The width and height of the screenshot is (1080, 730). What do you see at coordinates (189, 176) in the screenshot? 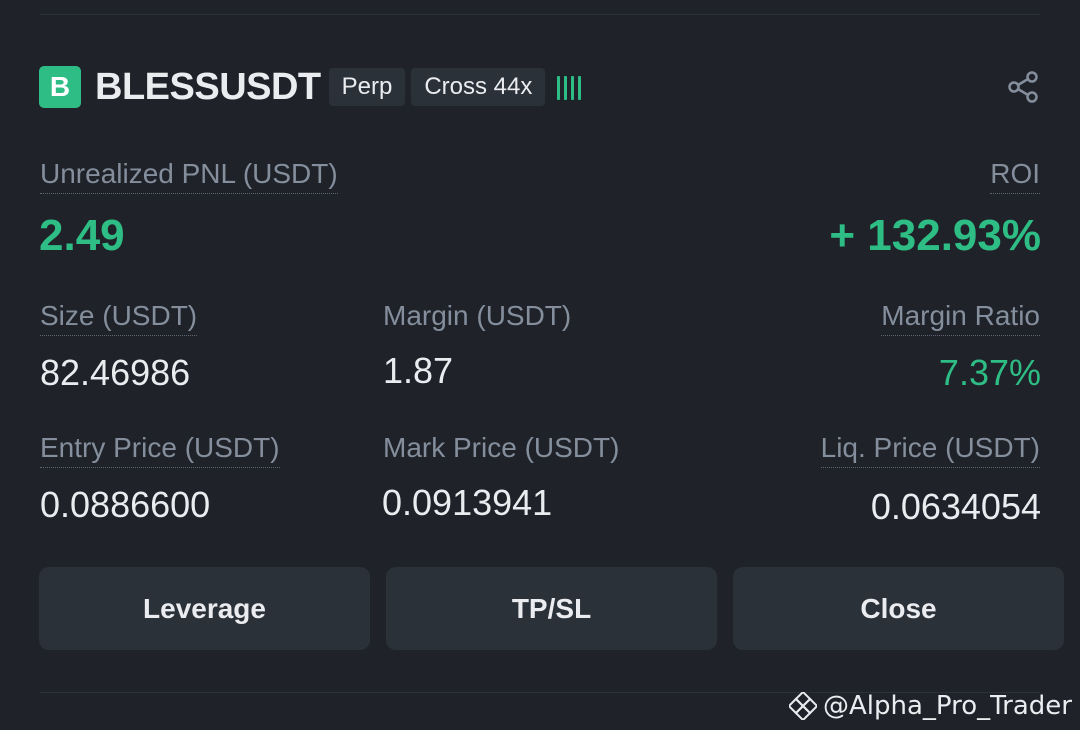
I see `pnl-label: Unrealized PNL (USDT)` at bounding box center [189, 176].